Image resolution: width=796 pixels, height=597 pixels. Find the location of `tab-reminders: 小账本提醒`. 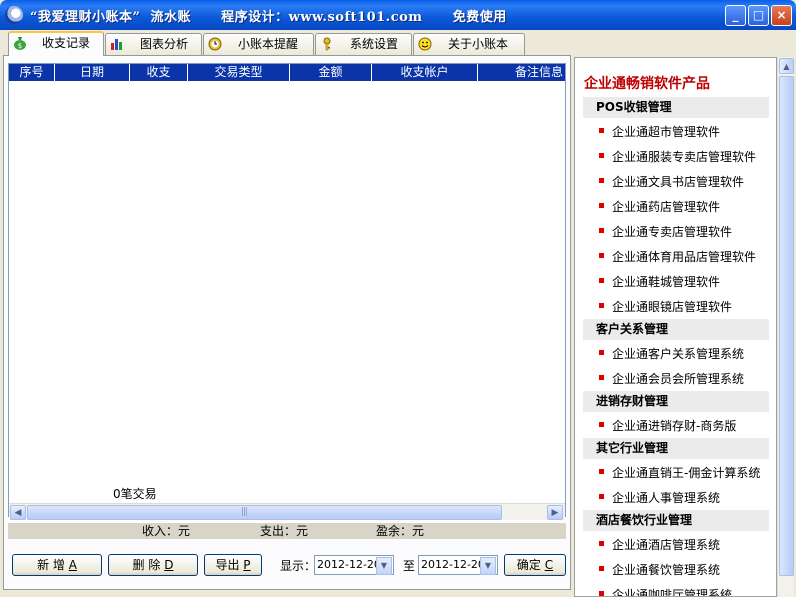

tab-reminders: 小账本提醒 is located at coordinates (258, 44).